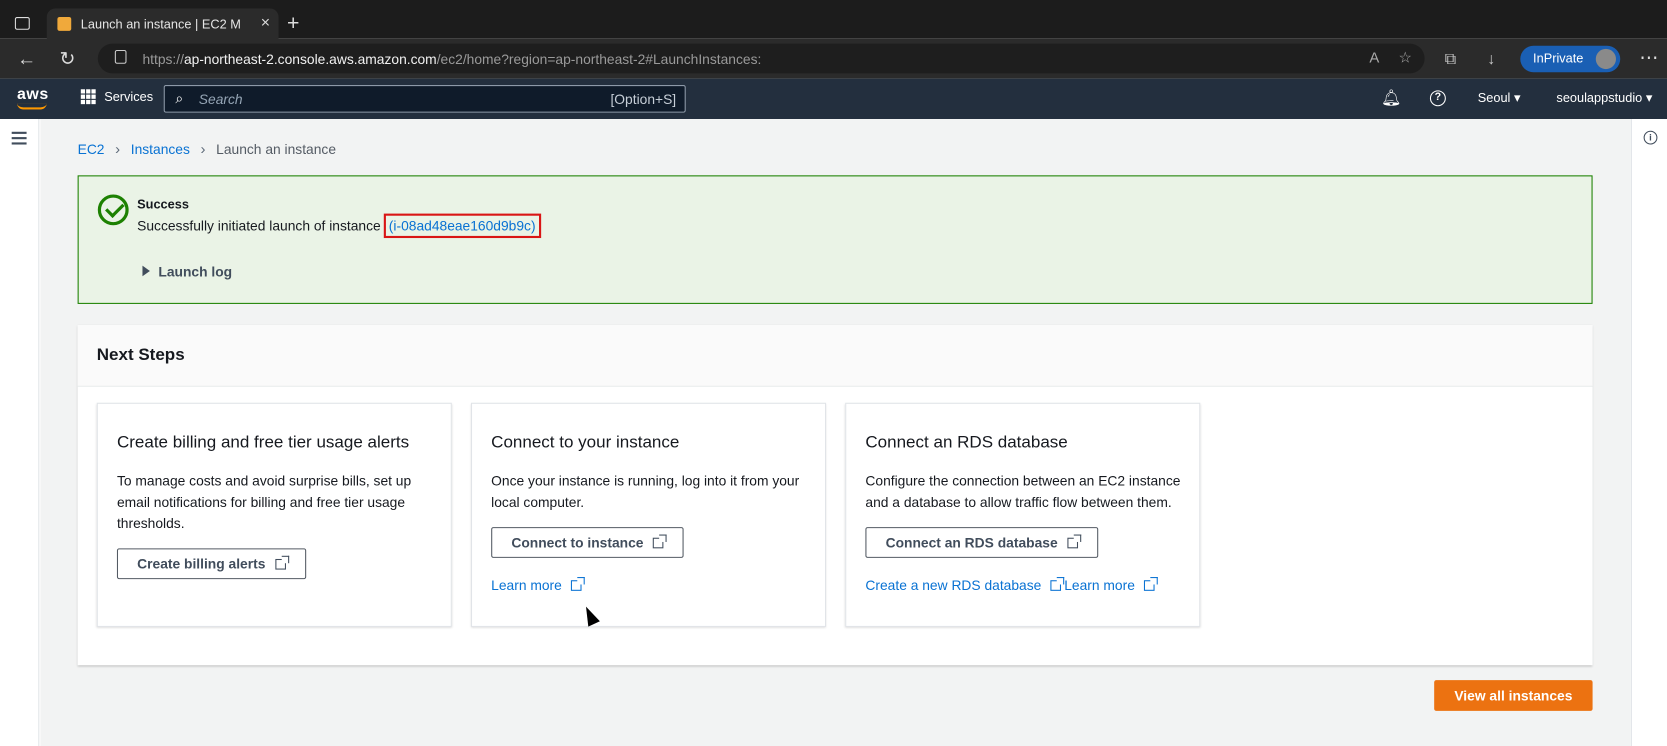 Image resolution: width=1667 pixels, height=746 pixels. Describe the element at coordinates (179, 98) in the screenshot. I see `search-icon: ⌕` at that location.